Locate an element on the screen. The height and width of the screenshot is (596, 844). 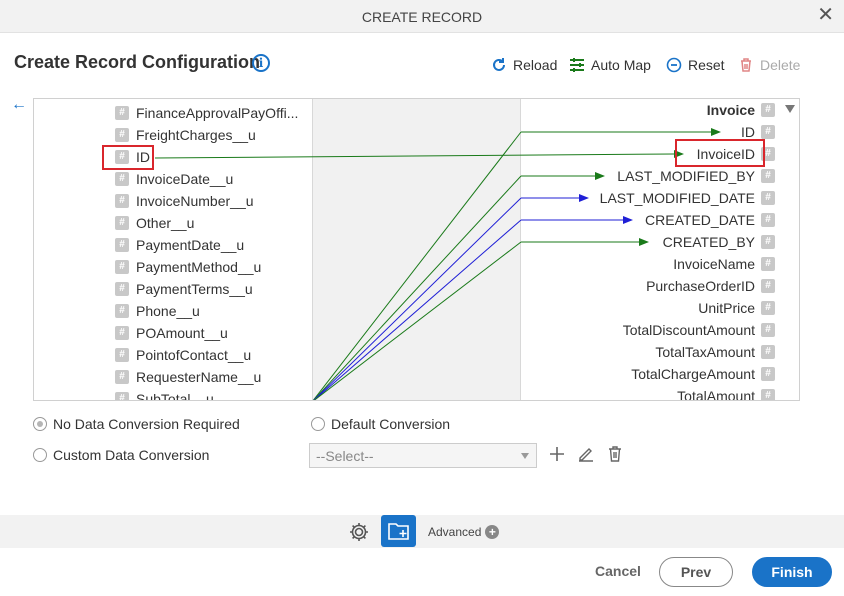
target-field-row: CREATED_BY # is located at coordinates (719, 242).